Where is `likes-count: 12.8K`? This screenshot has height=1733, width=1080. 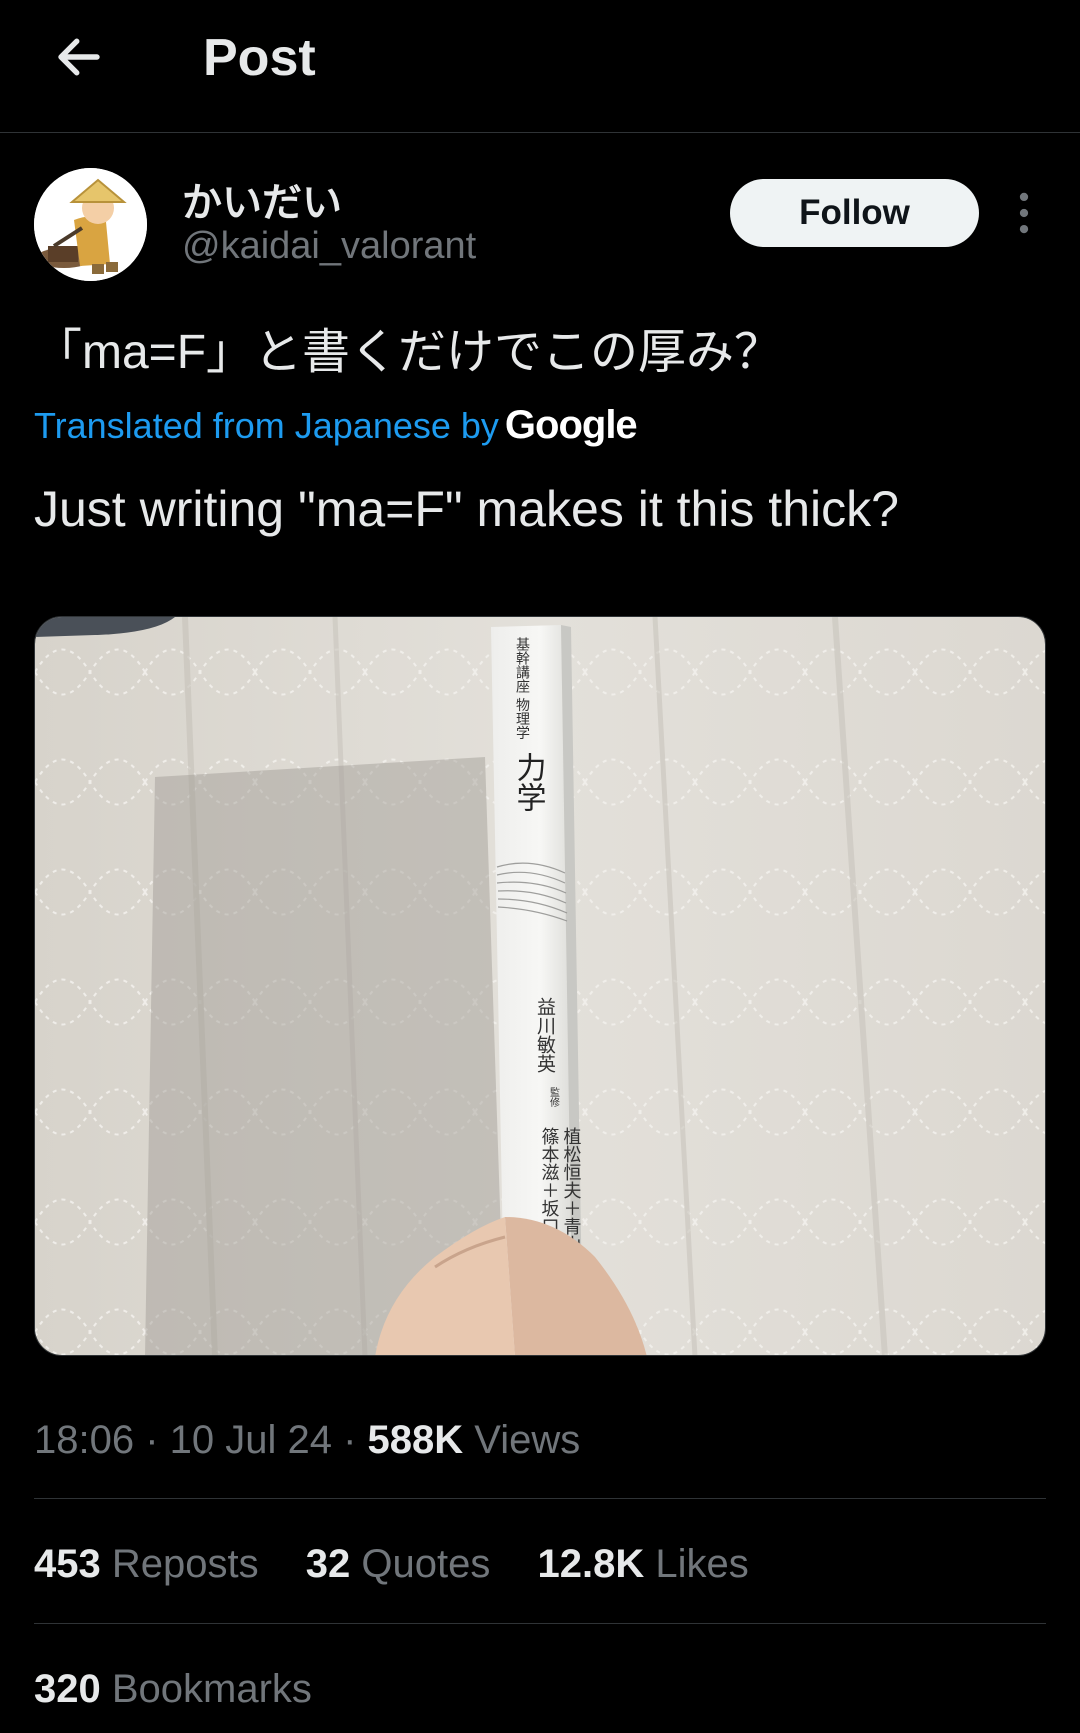 likes-count: 12.8K is located at coordinates (591, 1564).